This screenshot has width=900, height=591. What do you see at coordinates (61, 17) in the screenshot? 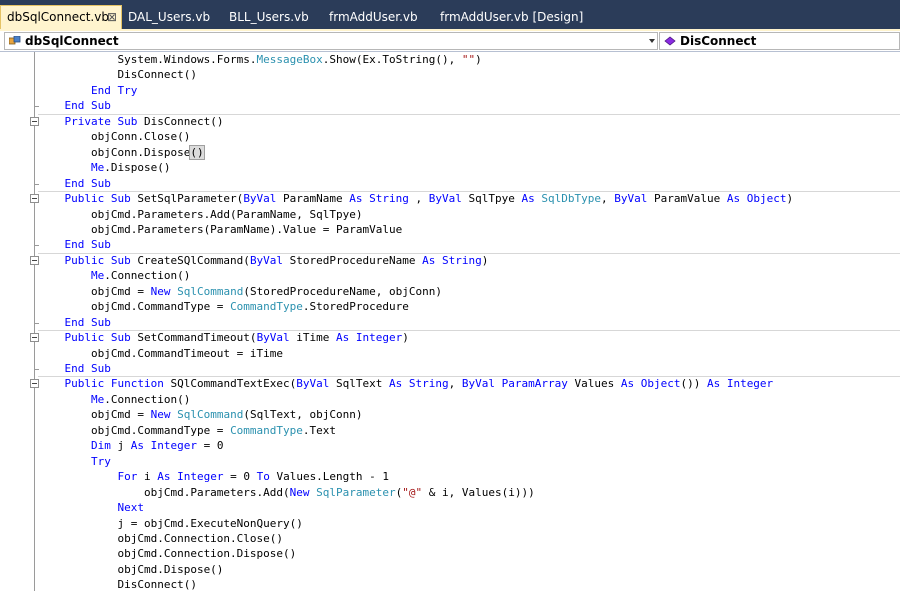
I see `tab-dbsqlconnect: dbSqlConnect.vb ⊠` at bounding box center [61, 17].